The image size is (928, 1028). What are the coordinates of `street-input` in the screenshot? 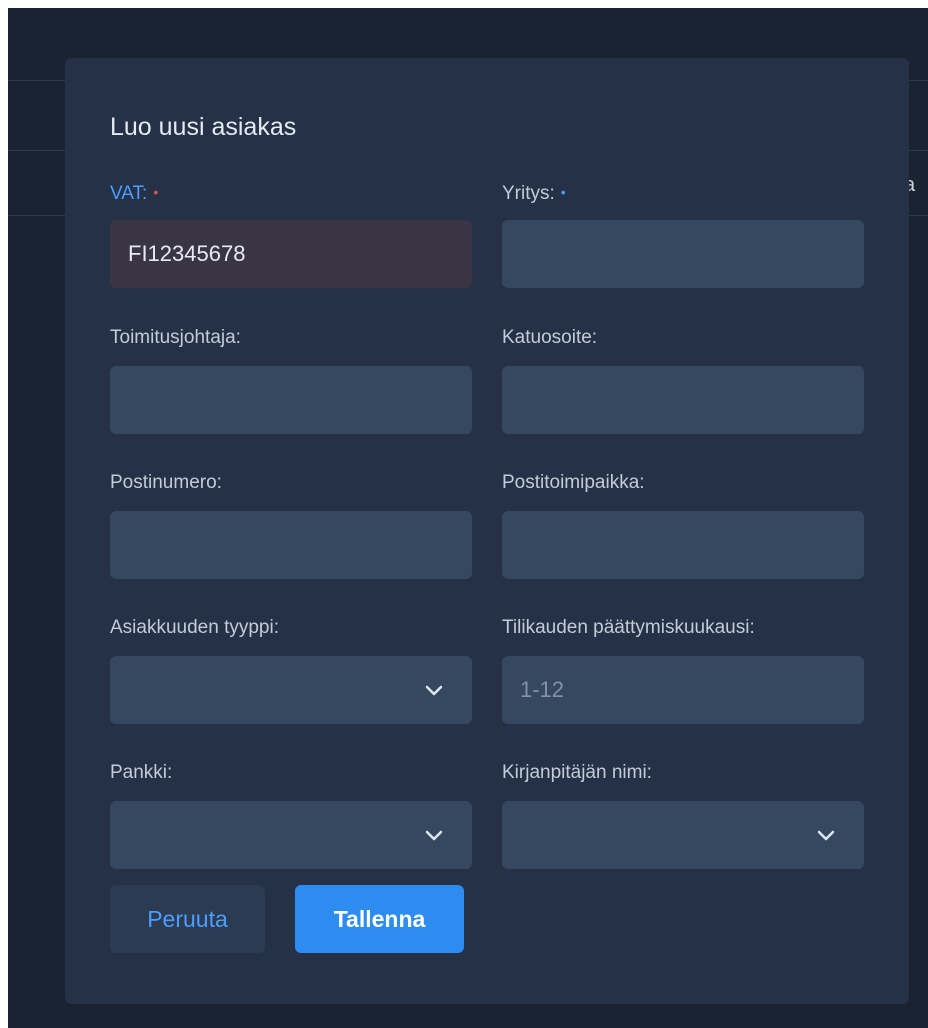 It's located at (683, 400).